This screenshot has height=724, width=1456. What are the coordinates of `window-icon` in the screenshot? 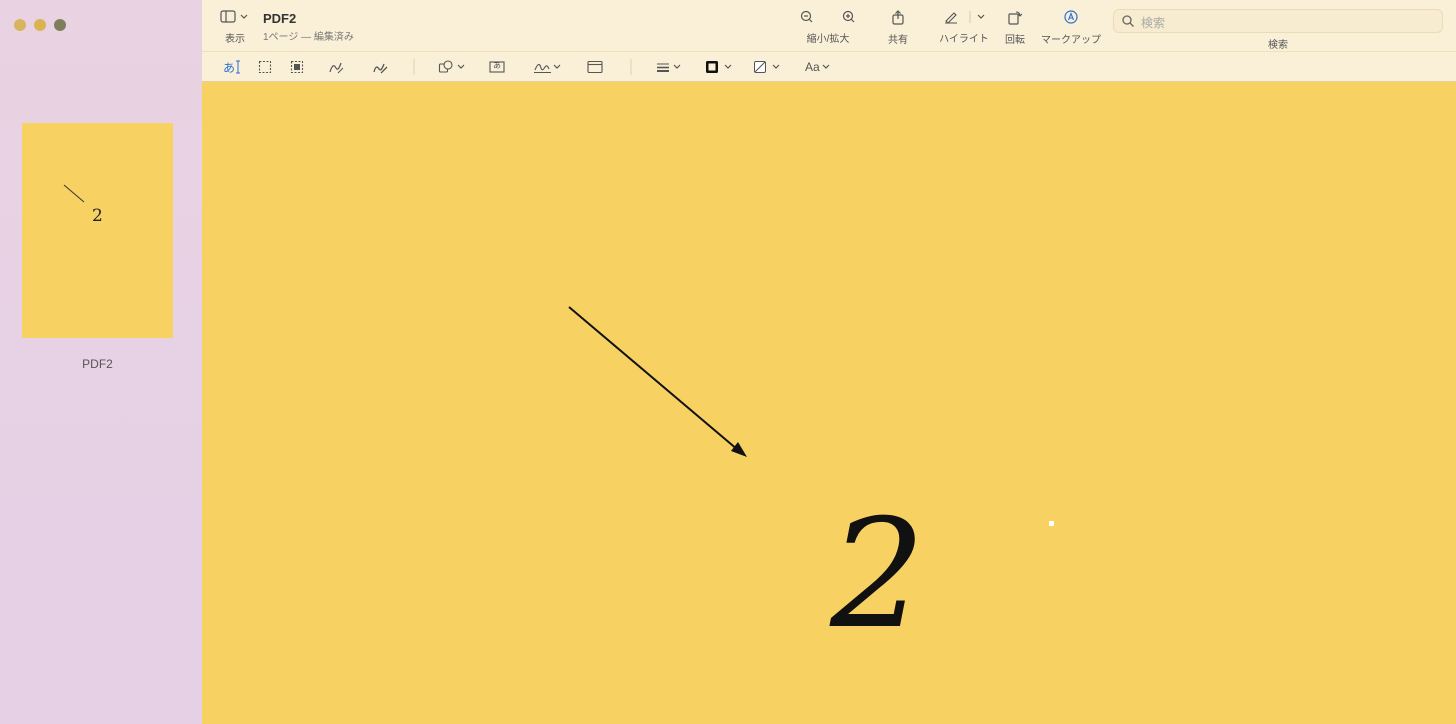 It's located at (595, 67).